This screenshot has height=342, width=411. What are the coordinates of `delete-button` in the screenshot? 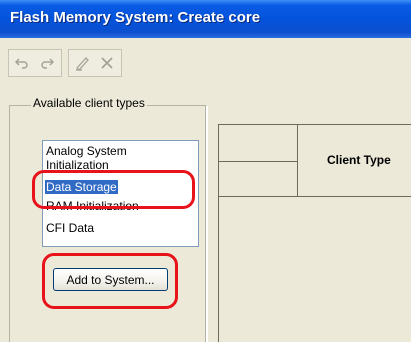 It's located at (107, 63).